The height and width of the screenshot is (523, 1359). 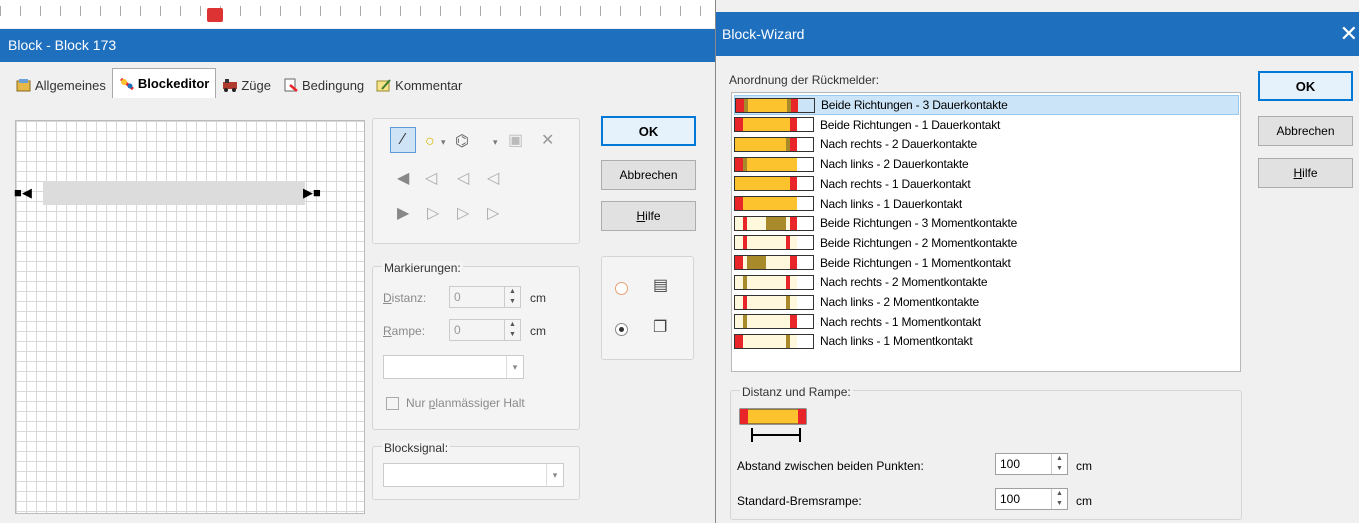 I want to click on rueckmelder-item-label: Beide Richtungen - 3 Dauerkontakte, so click(x=914, y=105).